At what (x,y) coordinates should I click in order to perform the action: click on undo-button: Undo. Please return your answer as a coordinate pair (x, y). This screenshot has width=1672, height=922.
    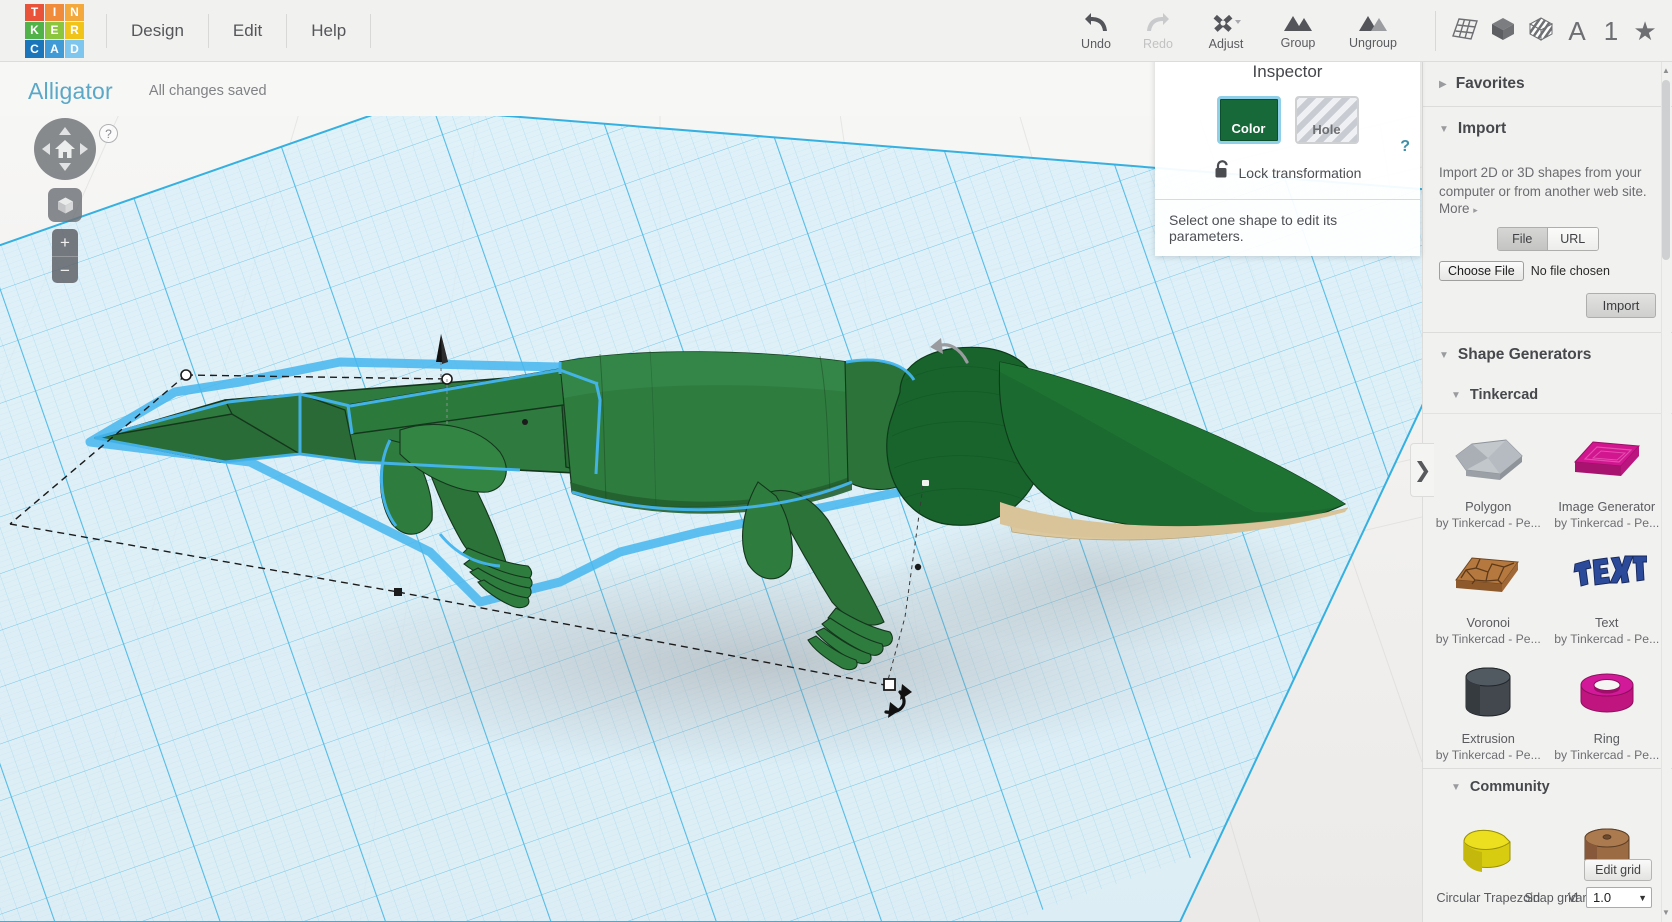
    Looking at the image, I should click on (1096, 31).